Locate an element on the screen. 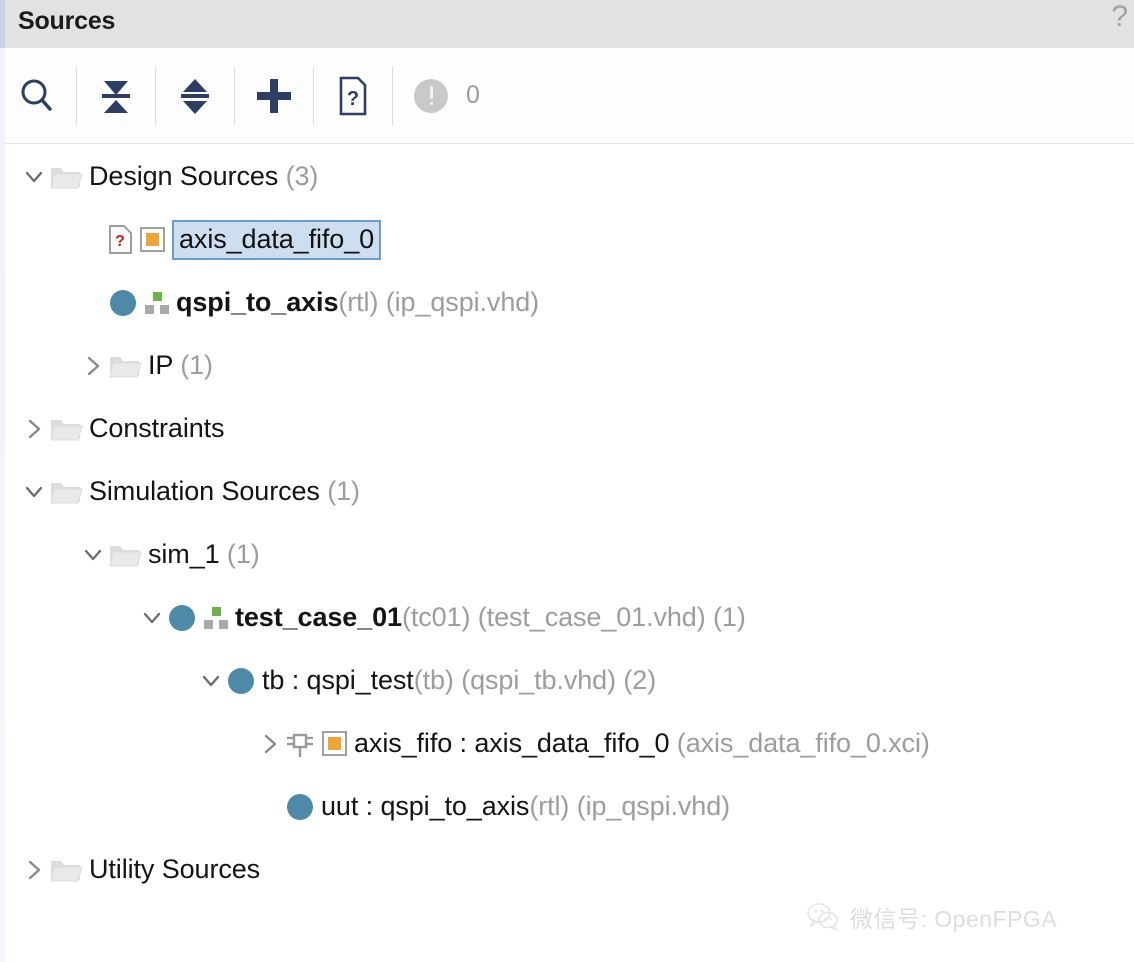  collapse-toggle-design-sources is located at coordinates (34, 177).